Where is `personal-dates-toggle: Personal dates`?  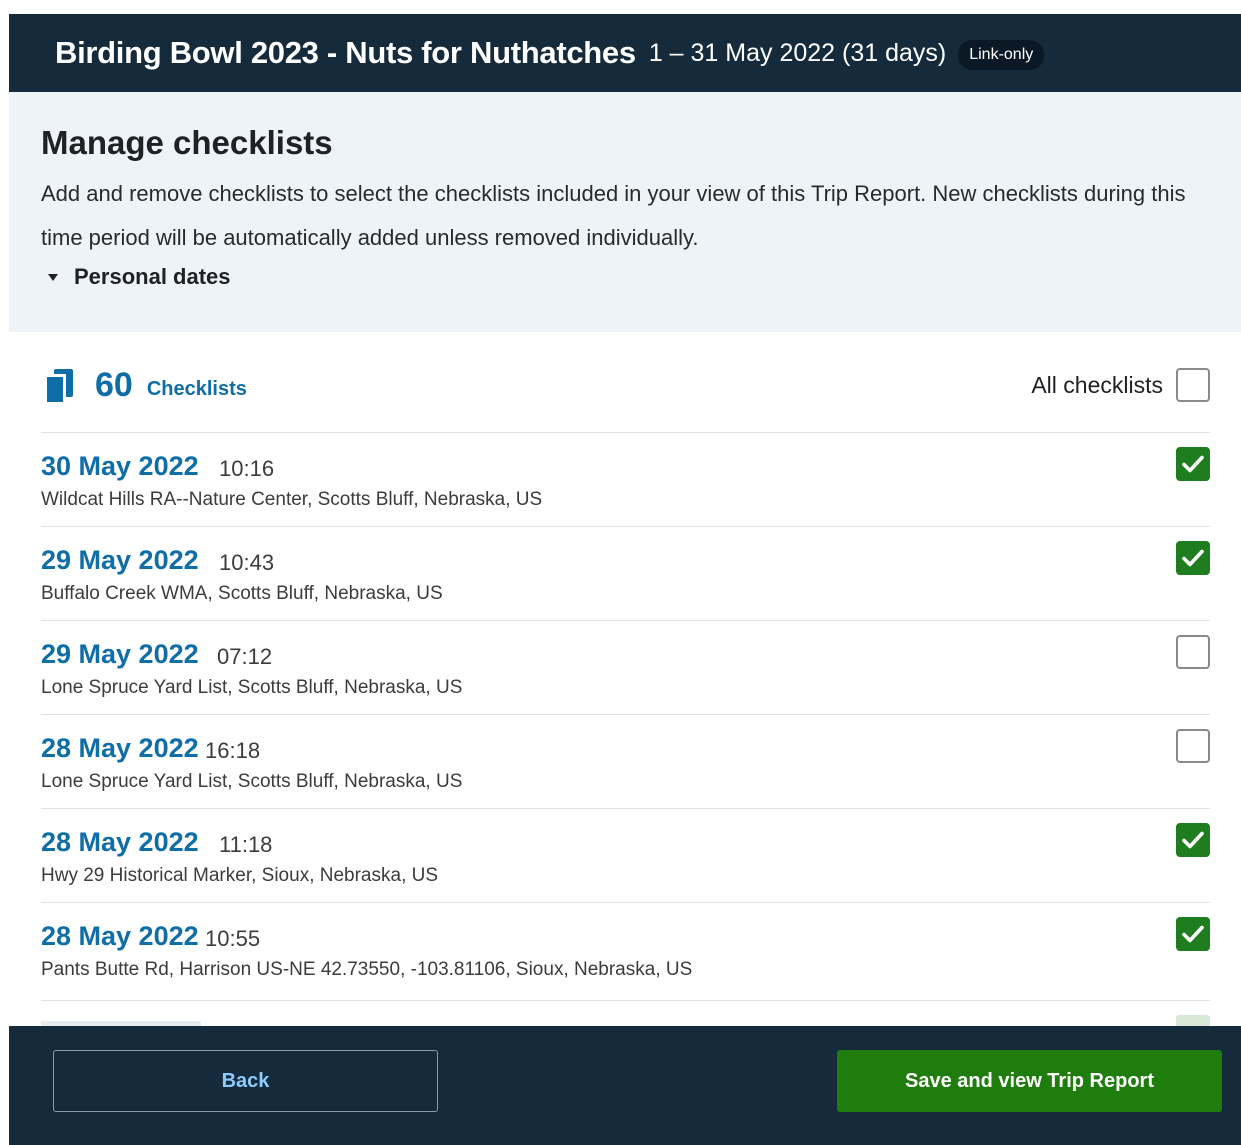 personal-dates-toggle: Personal dates is located at coordinates (641, 277).